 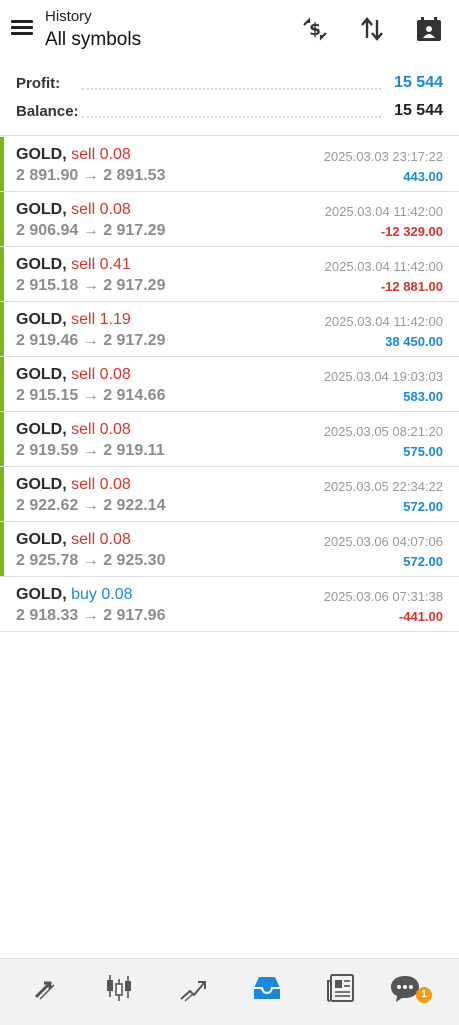 What do you see at coordinates (22, 27) in the screenshot?
I see `menu-icon` at bounding box center [22, 27].